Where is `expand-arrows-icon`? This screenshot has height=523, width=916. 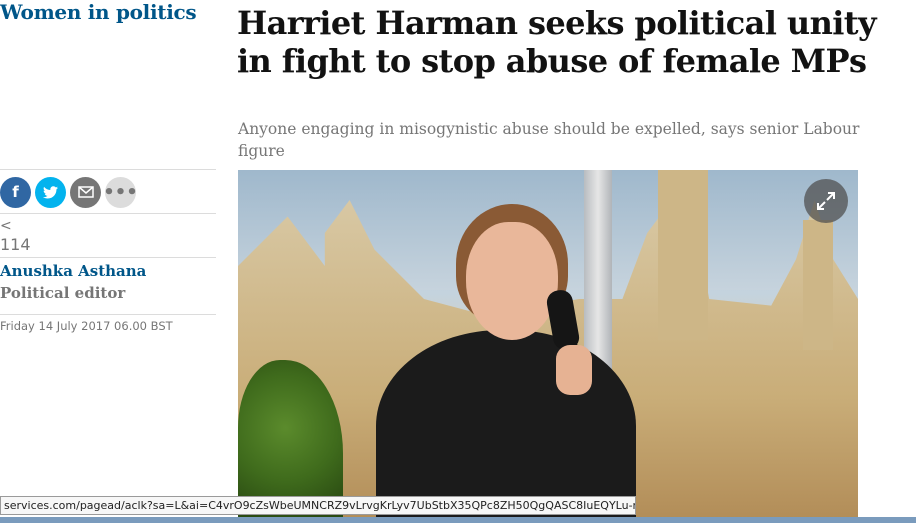
expand-arrows-icon is located at coordinates (826, 201).